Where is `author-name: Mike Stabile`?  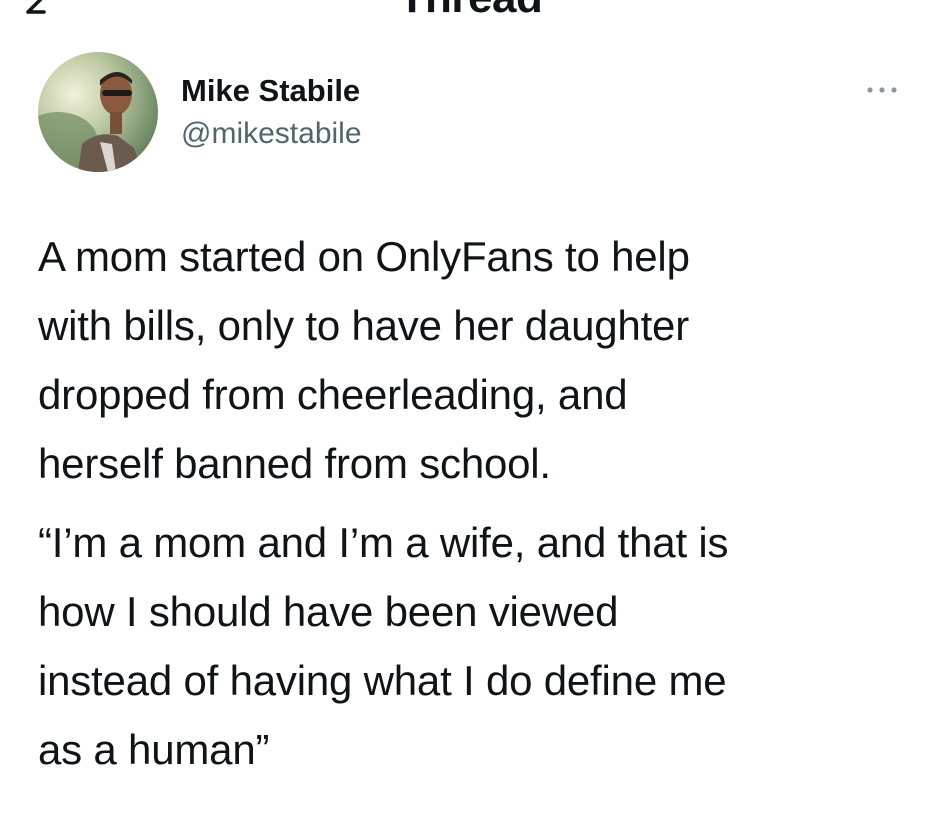
author-name: Mike Stabile is located at coordinates (270, 91).